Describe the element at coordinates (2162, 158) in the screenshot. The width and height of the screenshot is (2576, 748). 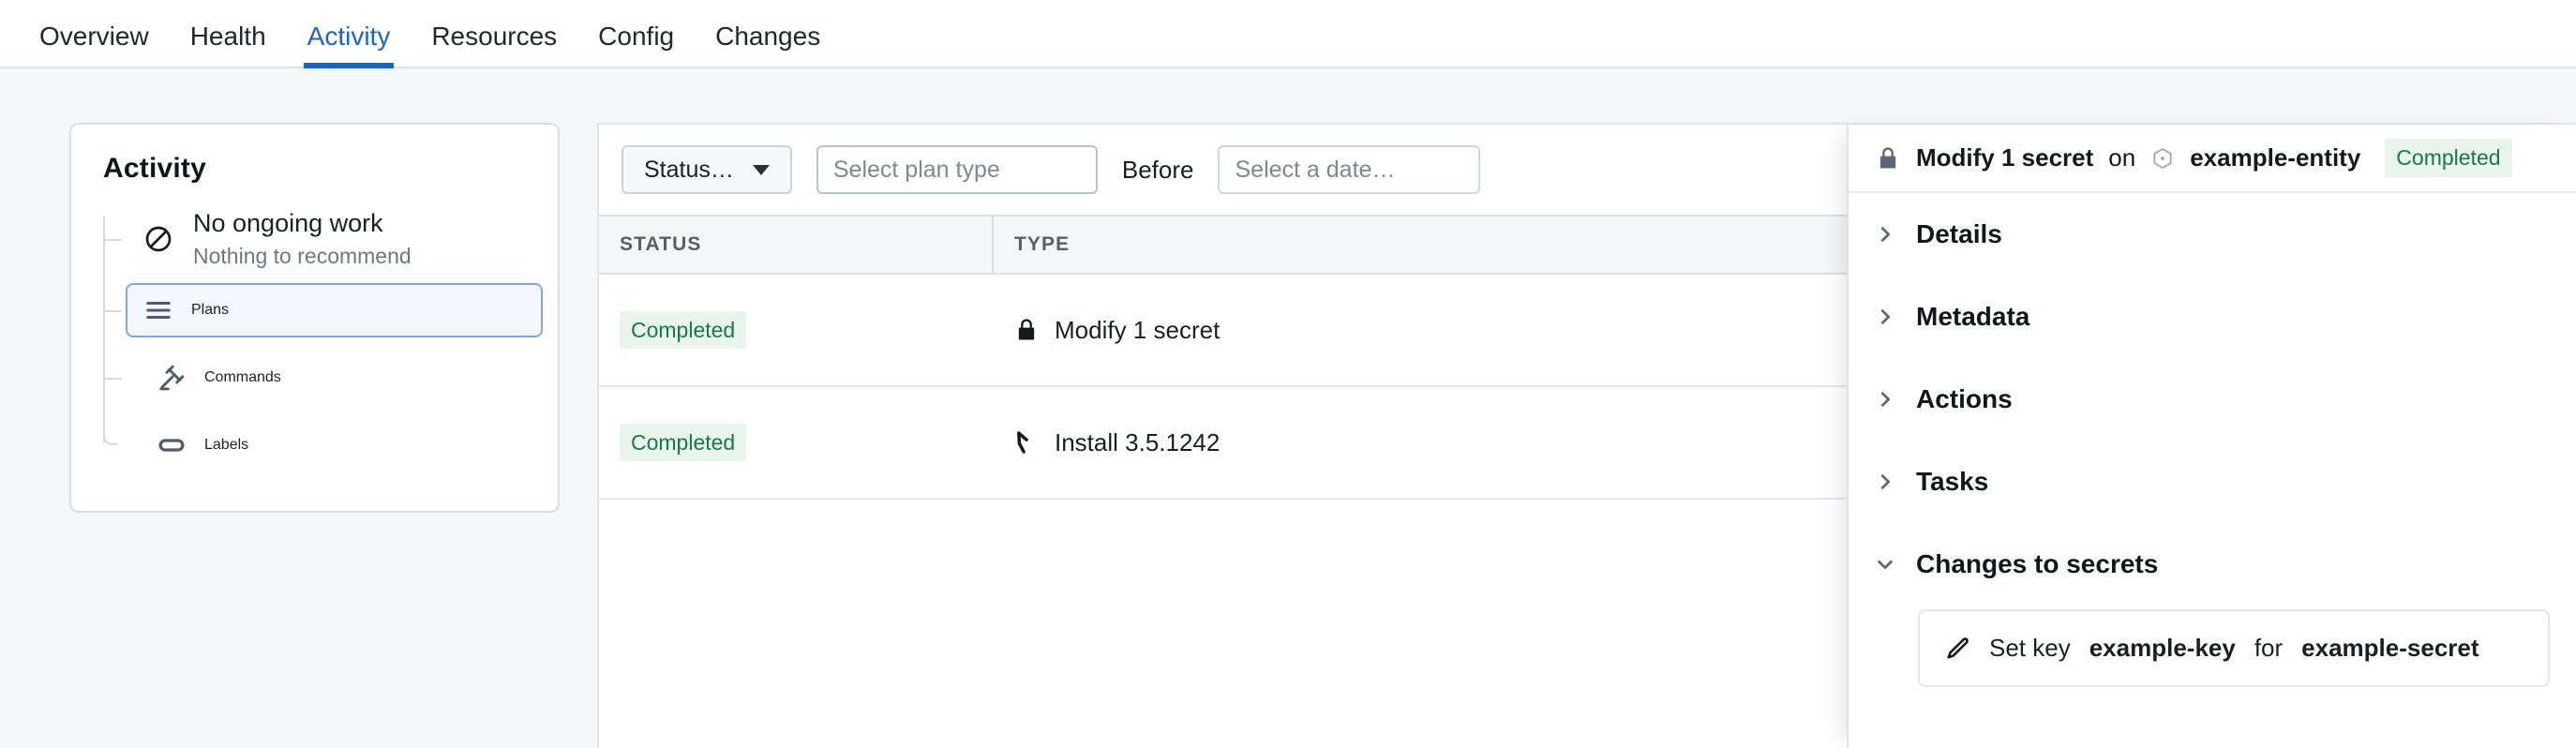
I see `hexagon-node-icon` at that location.